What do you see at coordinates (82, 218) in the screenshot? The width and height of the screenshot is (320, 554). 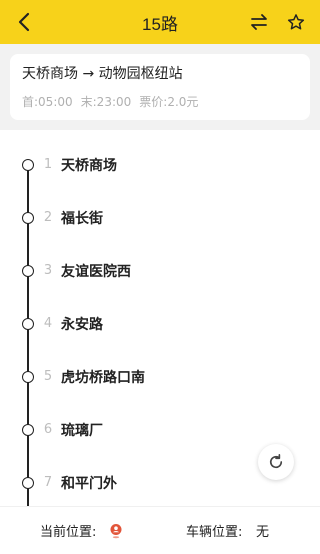 I see `stop-name: 福长街` at bounding box center [82, 218].